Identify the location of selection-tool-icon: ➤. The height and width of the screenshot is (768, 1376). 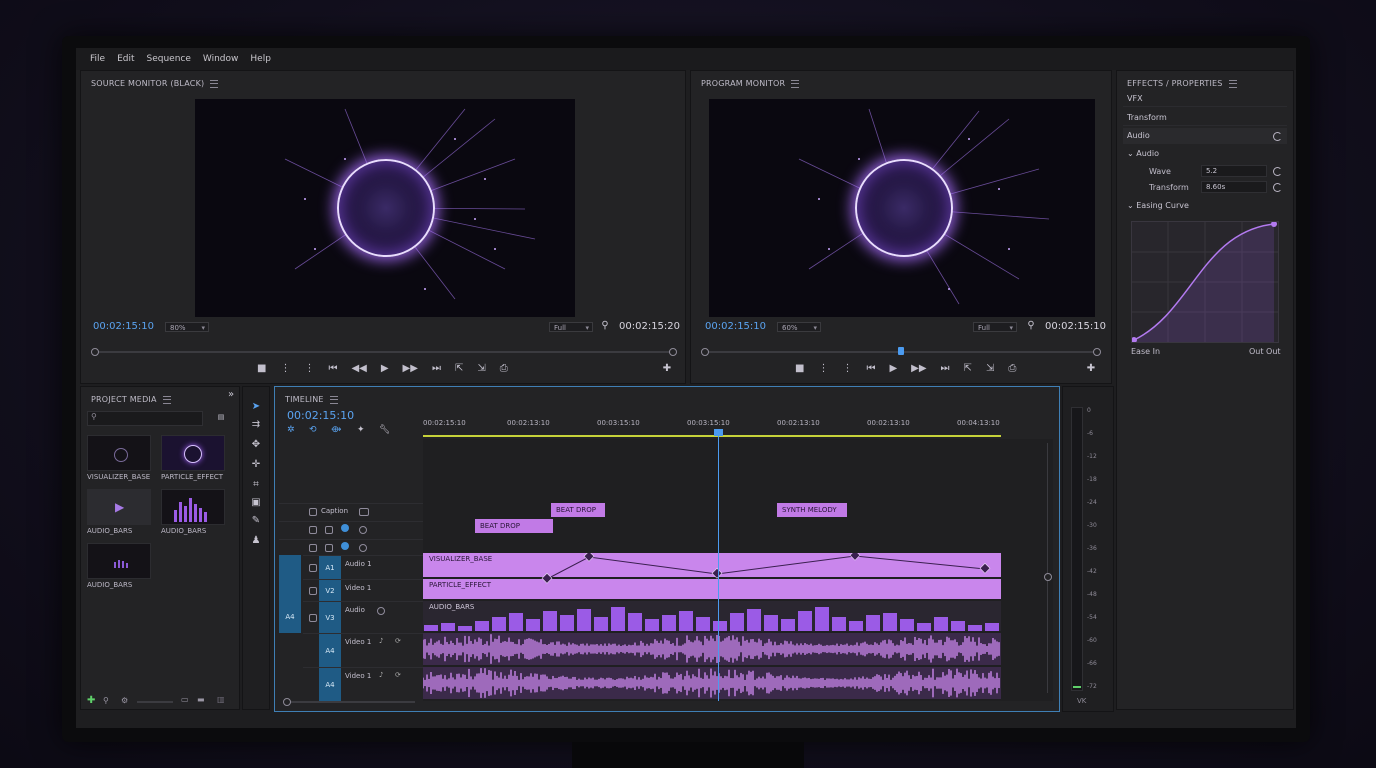
(256, 407).